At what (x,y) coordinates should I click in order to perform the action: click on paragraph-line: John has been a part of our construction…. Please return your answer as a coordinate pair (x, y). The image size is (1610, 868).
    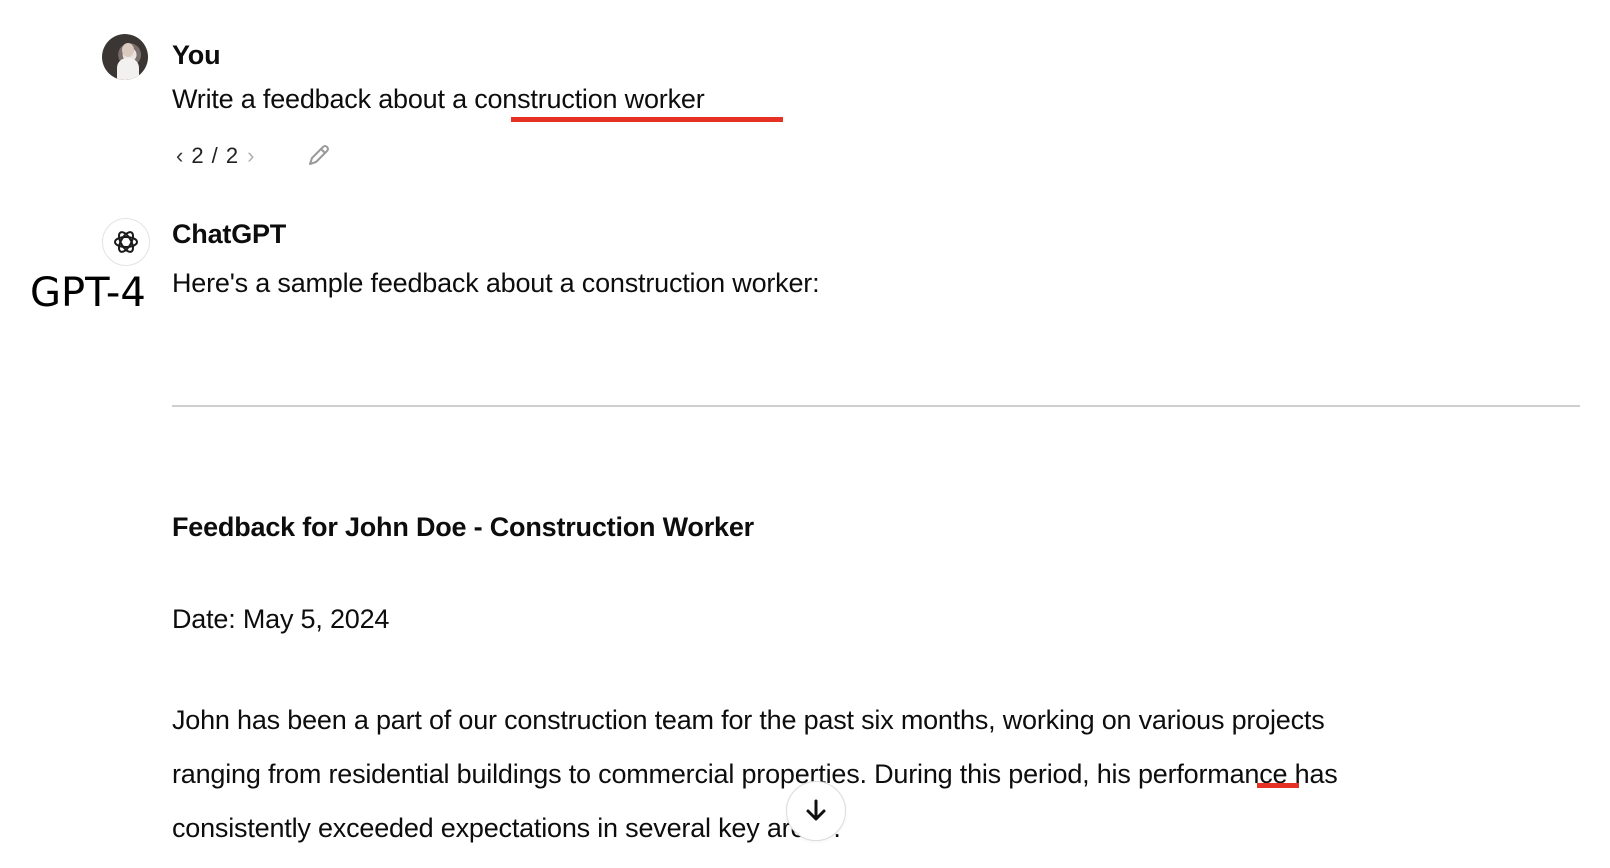
    Looking at the image, I should click on (748, 720).